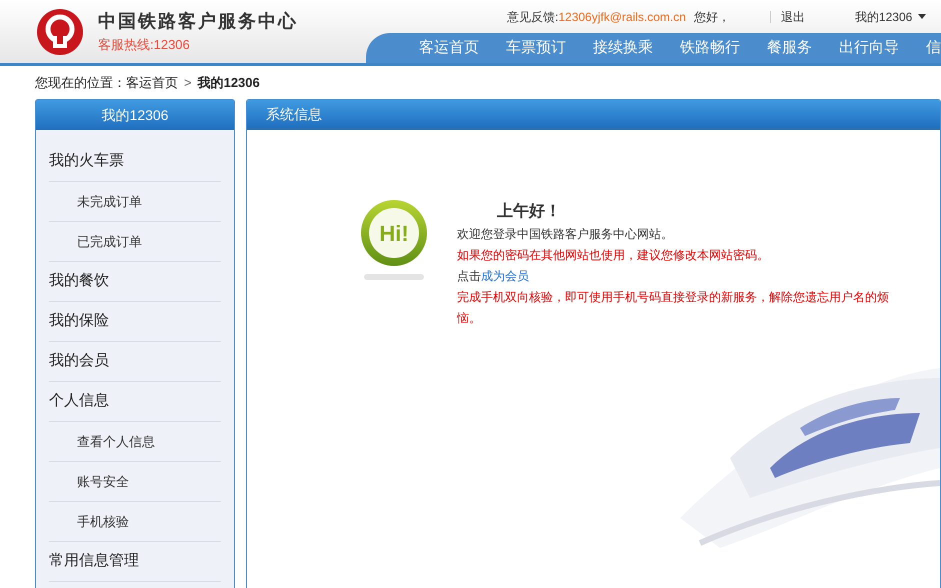 The image size is (941, 588). I want to click on sidebar-item: 账号安全, so click(135, 482).